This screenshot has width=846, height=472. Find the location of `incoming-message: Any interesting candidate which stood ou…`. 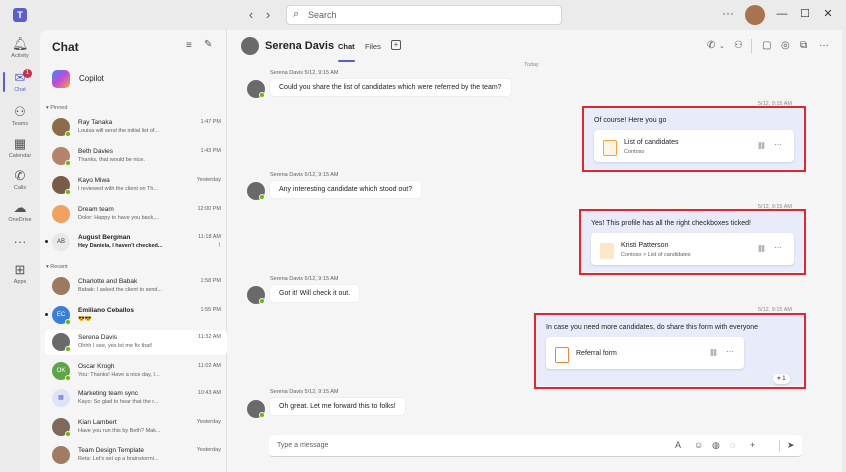

incoming-message: Any interesting candidate which stood ou… is located at coordinates (346, 189).